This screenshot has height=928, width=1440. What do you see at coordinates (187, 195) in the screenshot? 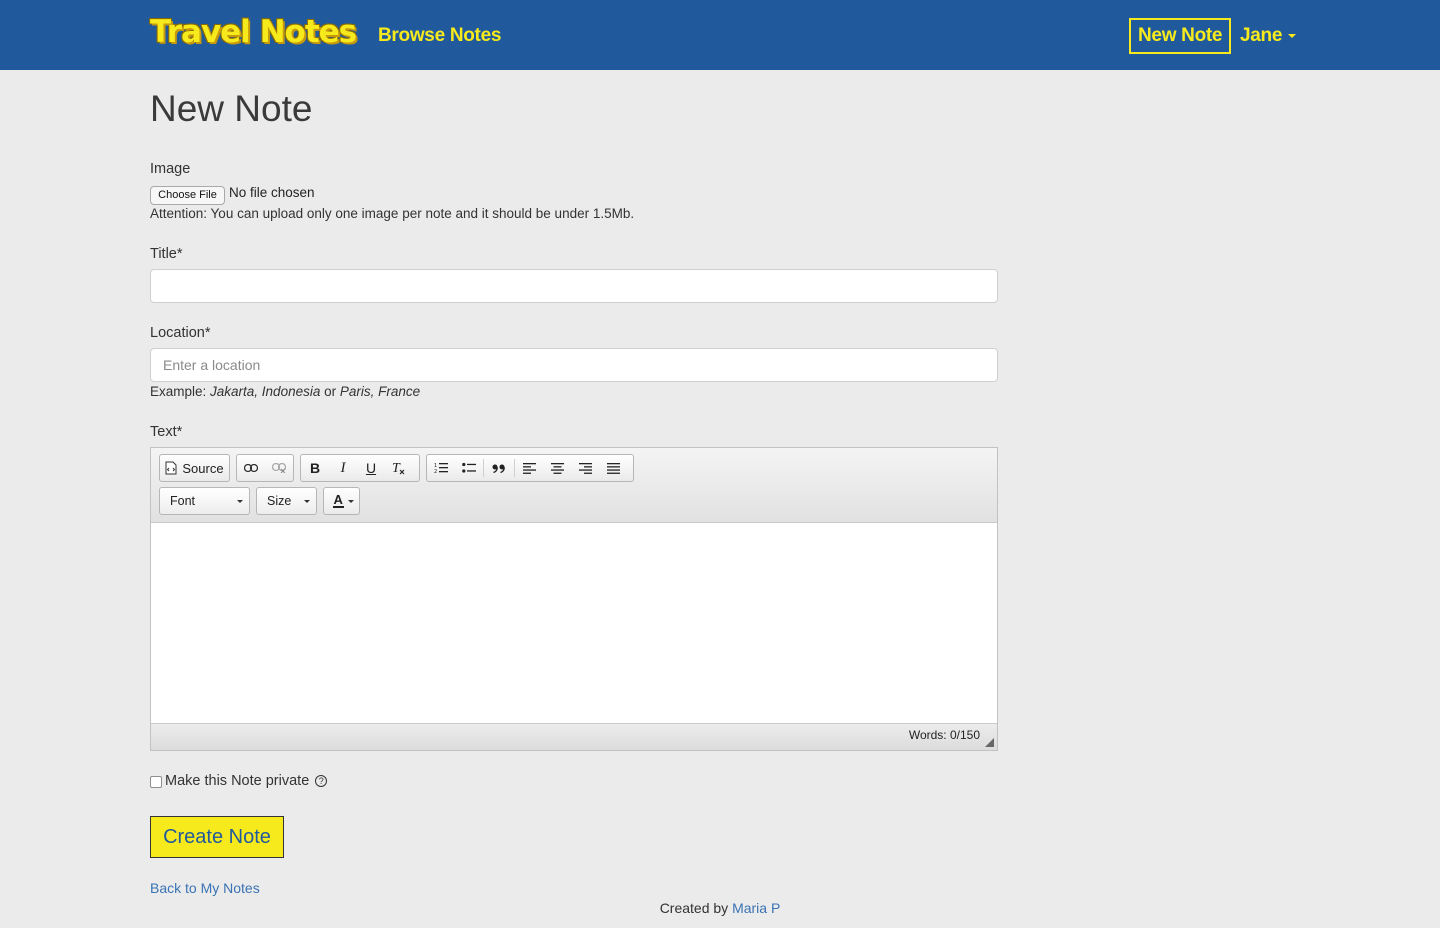
I see `choose-file-button: Choose File` at bounding box center [187, 195].